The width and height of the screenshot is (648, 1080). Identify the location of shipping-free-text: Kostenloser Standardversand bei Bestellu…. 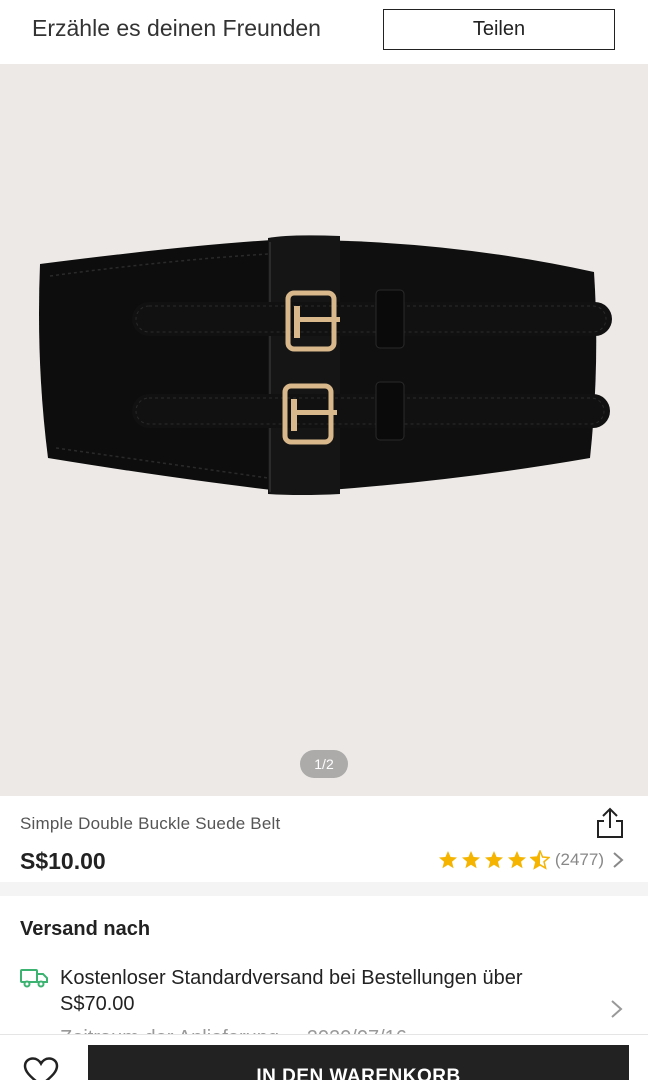
(291, 991).